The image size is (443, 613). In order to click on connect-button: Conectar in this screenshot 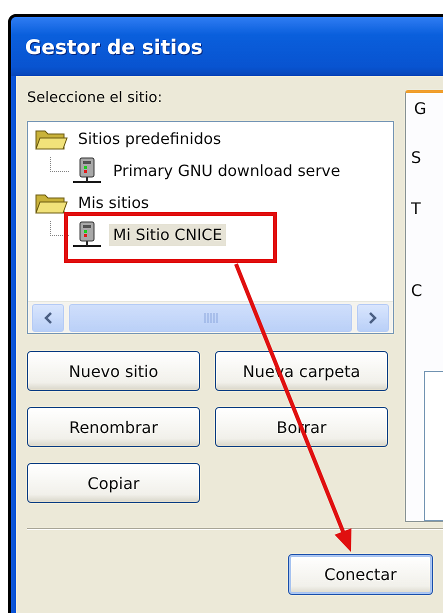, I will do `click(360, 574)`.